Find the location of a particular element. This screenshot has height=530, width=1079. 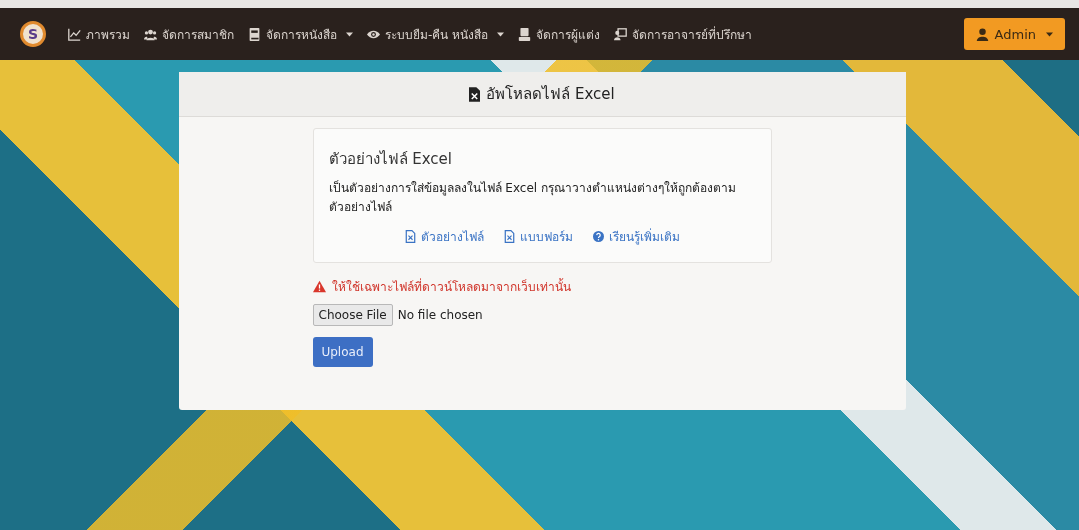

excel-file-icon is located at coordinates (475, 94).